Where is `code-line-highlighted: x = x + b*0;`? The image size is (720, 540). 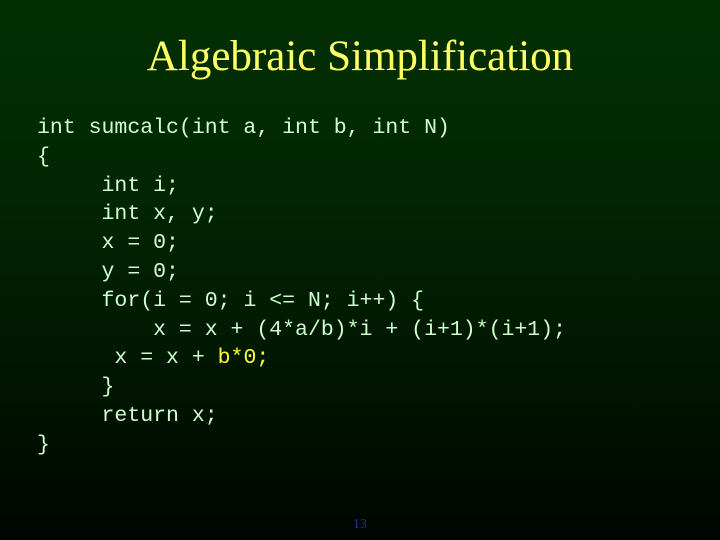
code-line-highlighted: x = x + b*0; is located at coordinates (192, 358).